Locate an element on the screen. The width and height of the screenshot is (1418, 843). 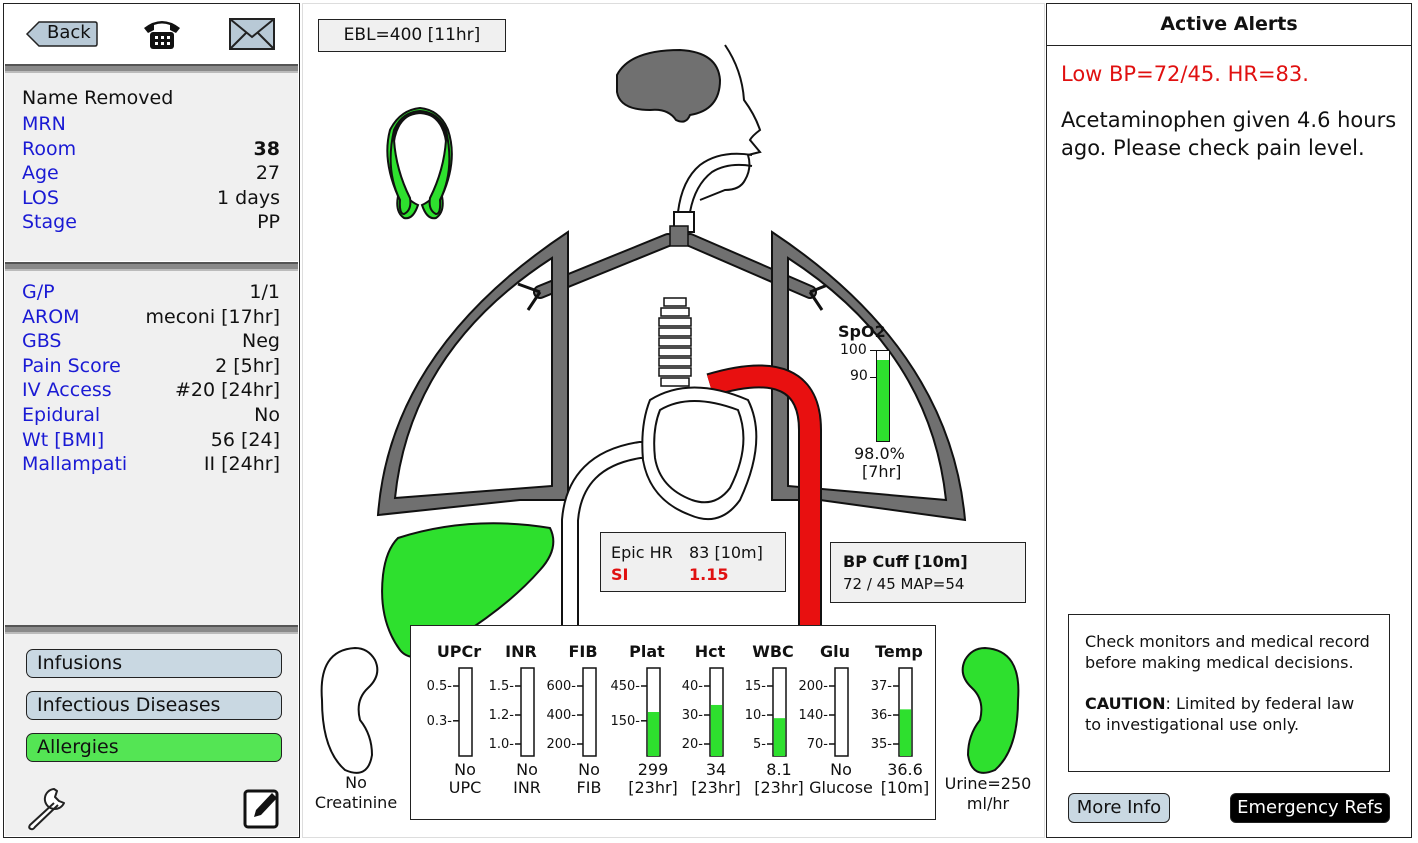
detail-label: Epidural is located at coordinates (61, 415).